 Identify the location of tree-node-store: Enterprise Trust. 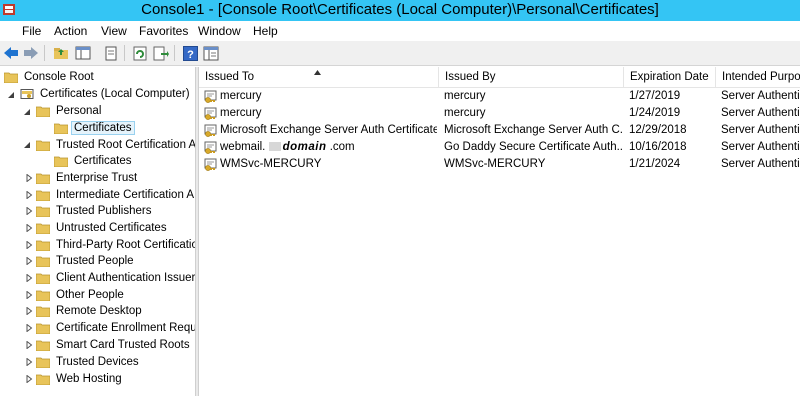
(87, 178).